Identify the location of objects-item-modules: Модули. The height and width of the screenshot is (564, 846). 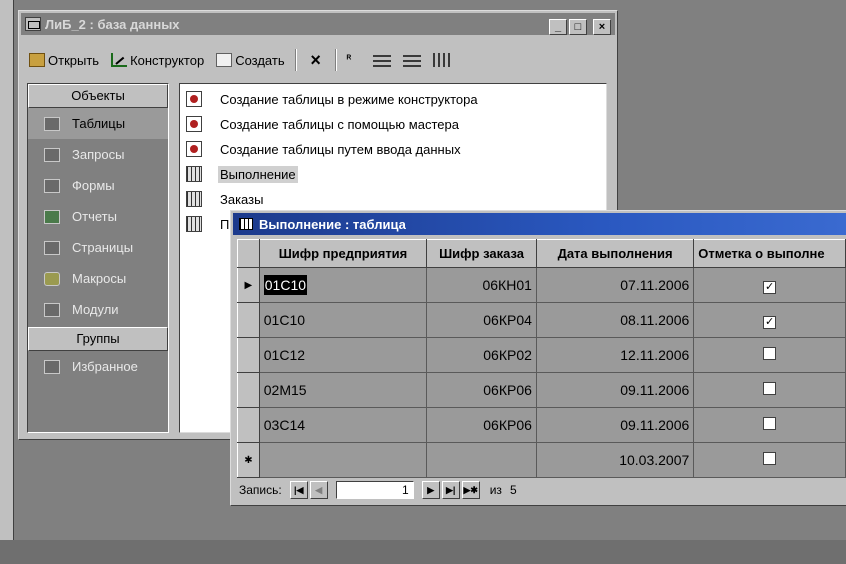
(98, 309).